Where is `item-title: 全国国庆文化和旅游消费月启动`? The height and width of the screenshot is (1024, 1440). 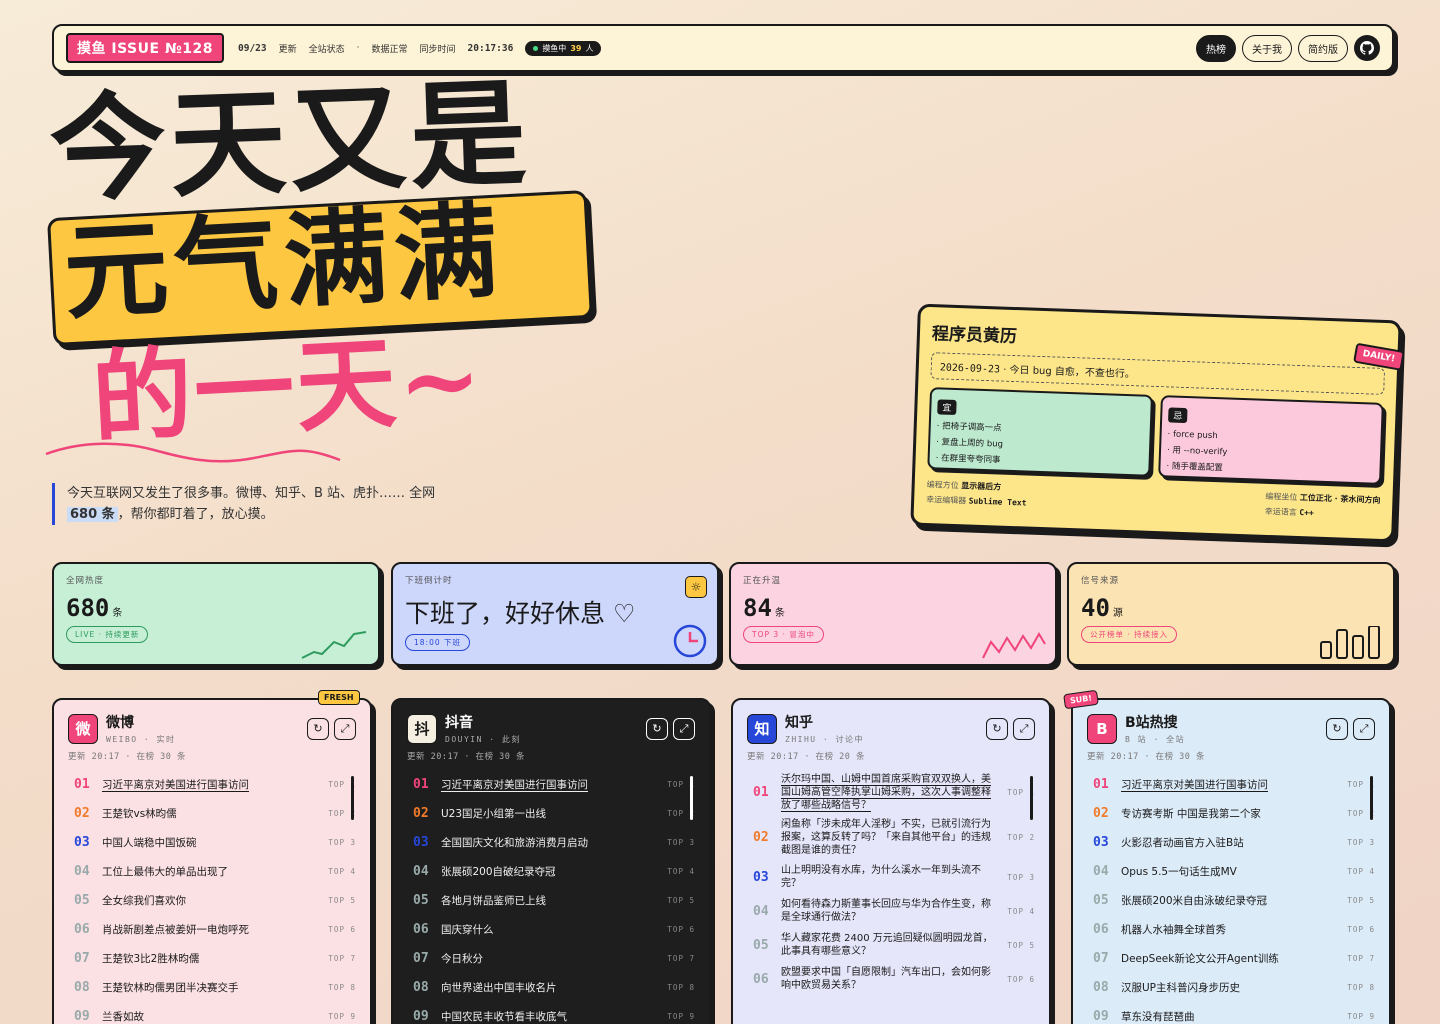 item-title: 全国国庆文化和旅游消费月启动 is located at coordinates (547, 842).